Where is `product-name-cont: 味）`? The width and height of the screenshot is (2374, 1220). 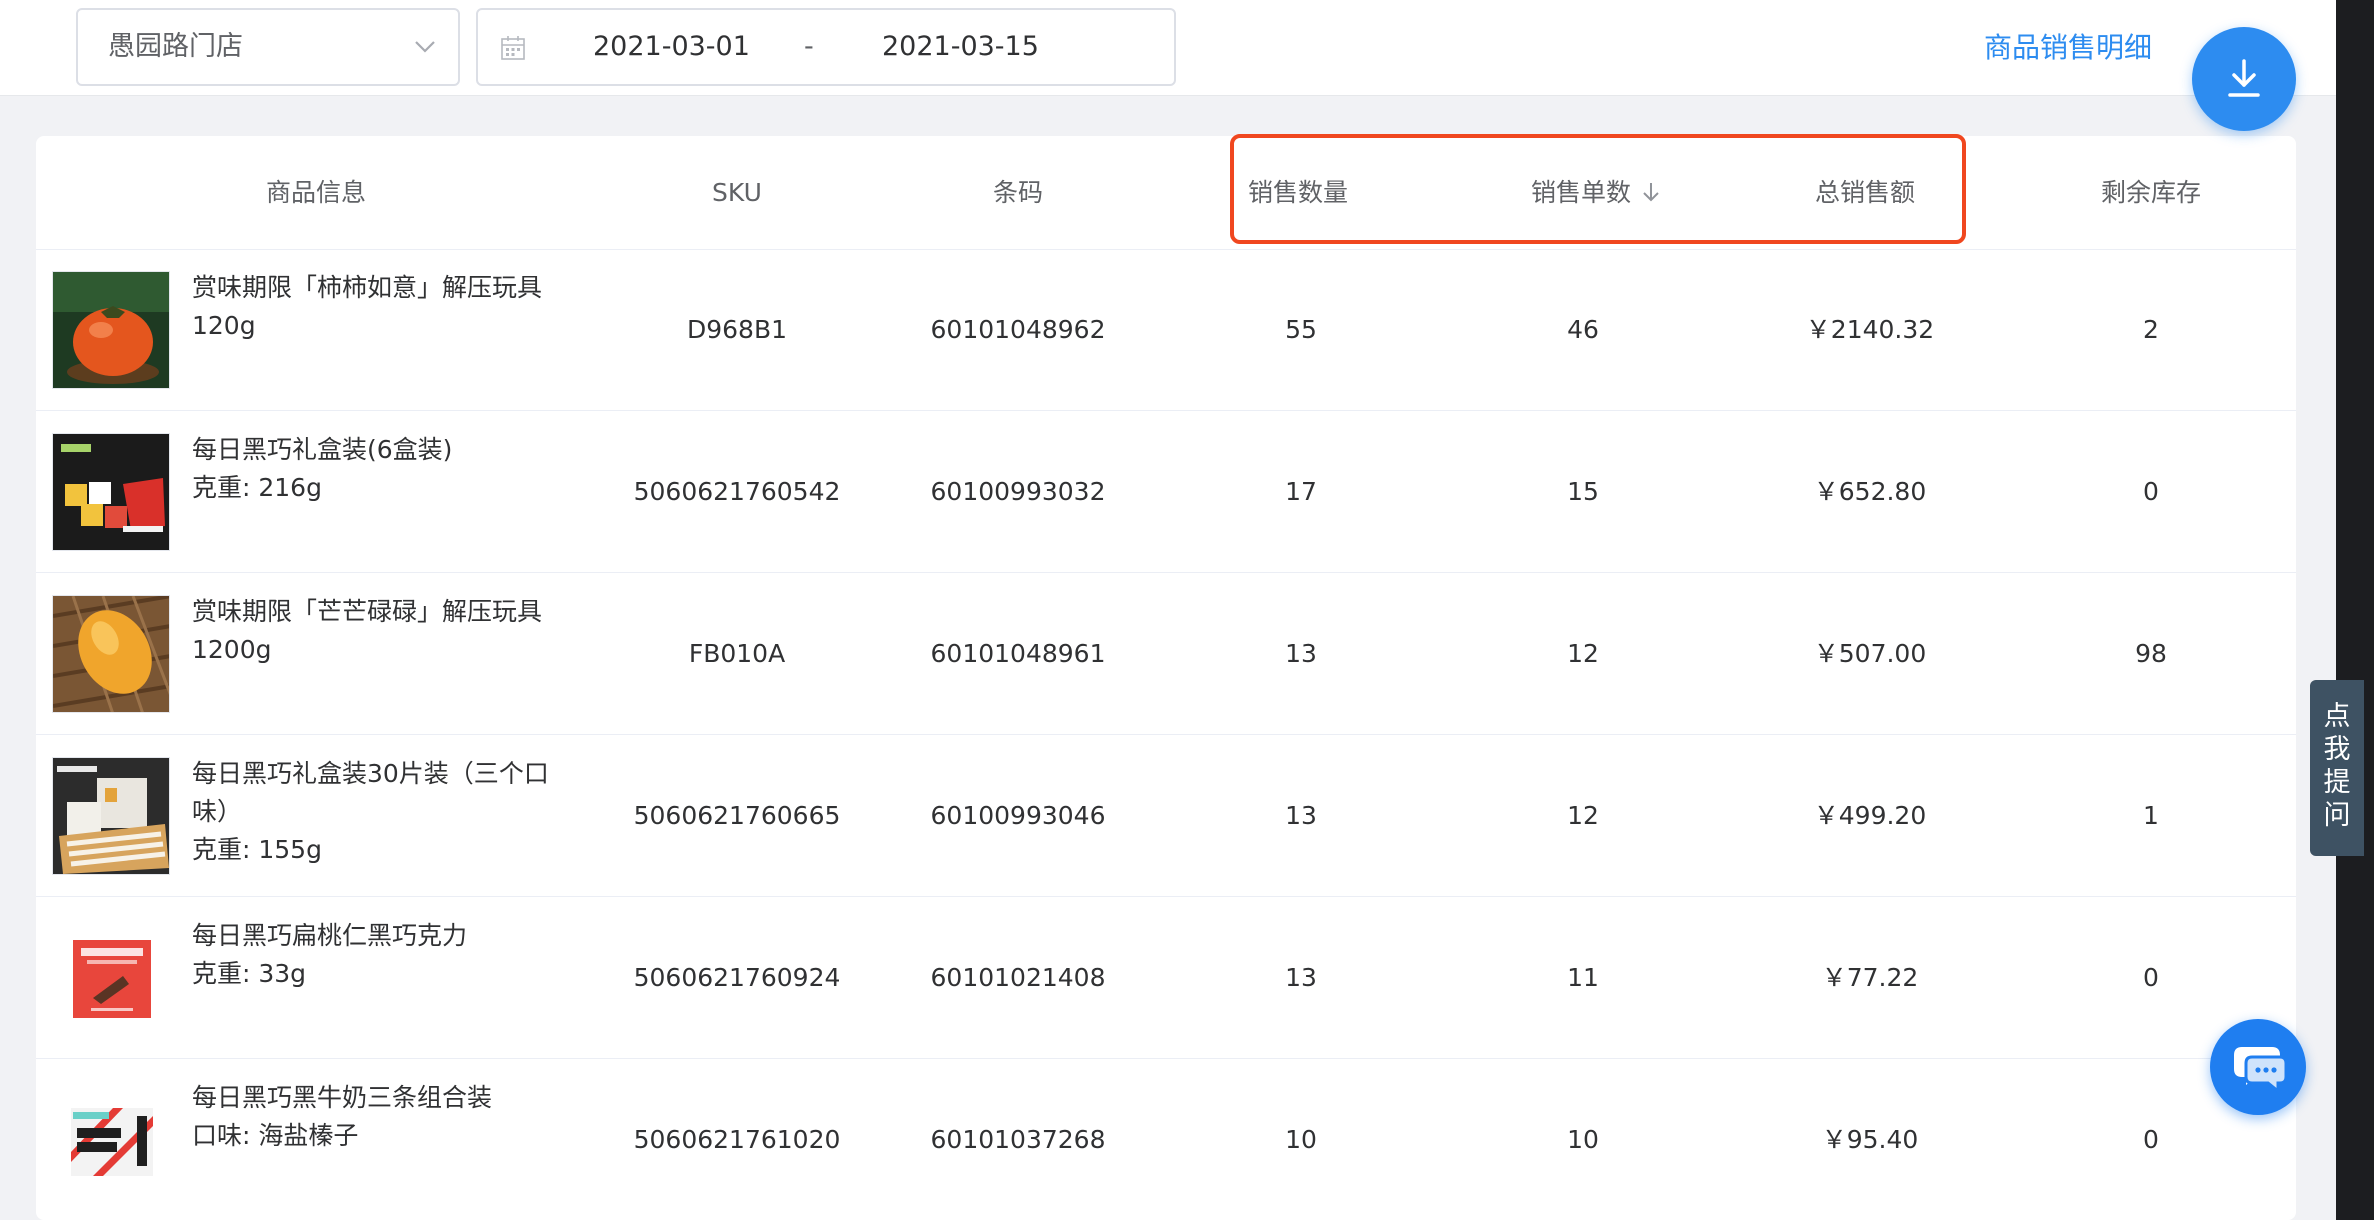 product-name-cont: 味） is located at coordinates (217, 811).